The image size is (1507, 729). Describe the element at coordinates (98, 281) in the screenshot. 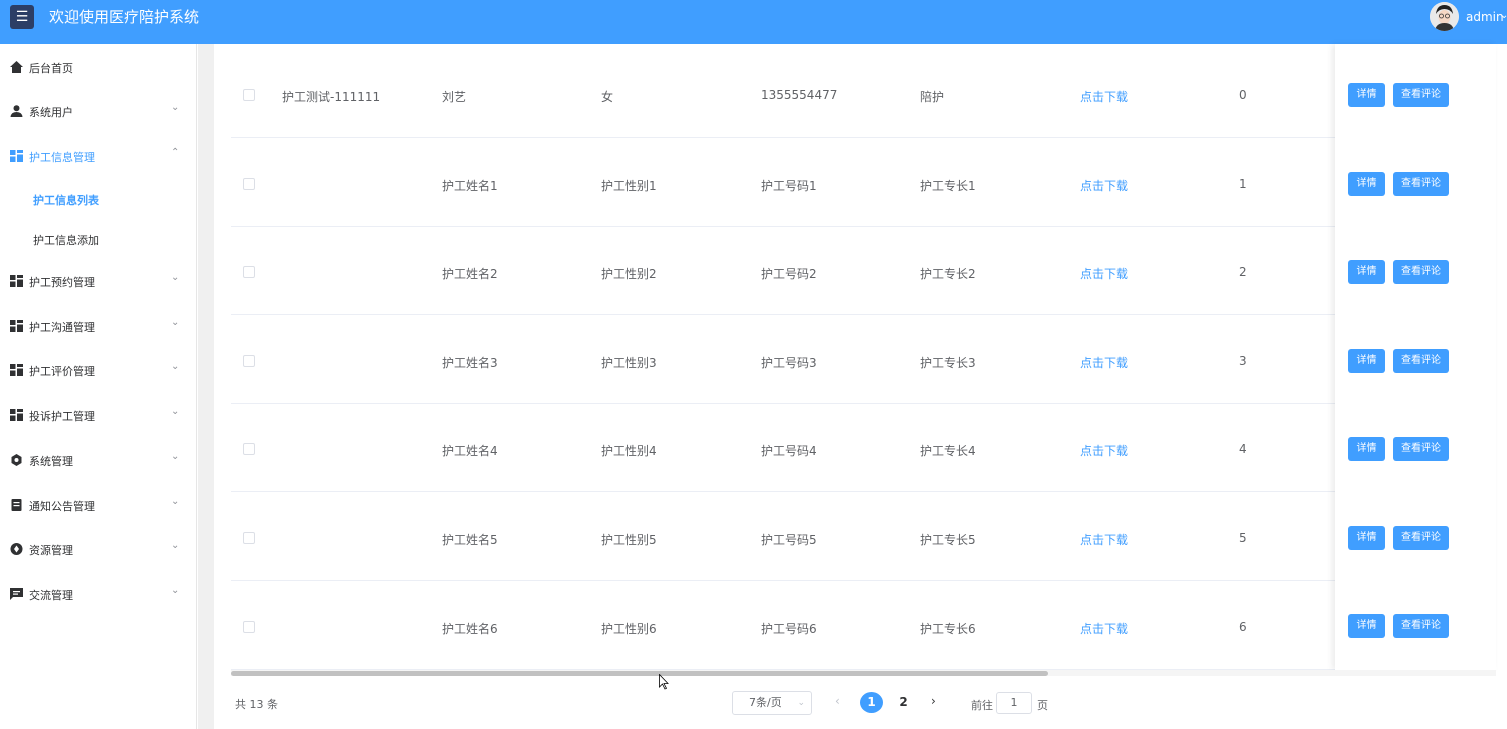

I see `sidebar-item-appointment: 护工预约管理 ⌄` at that location.